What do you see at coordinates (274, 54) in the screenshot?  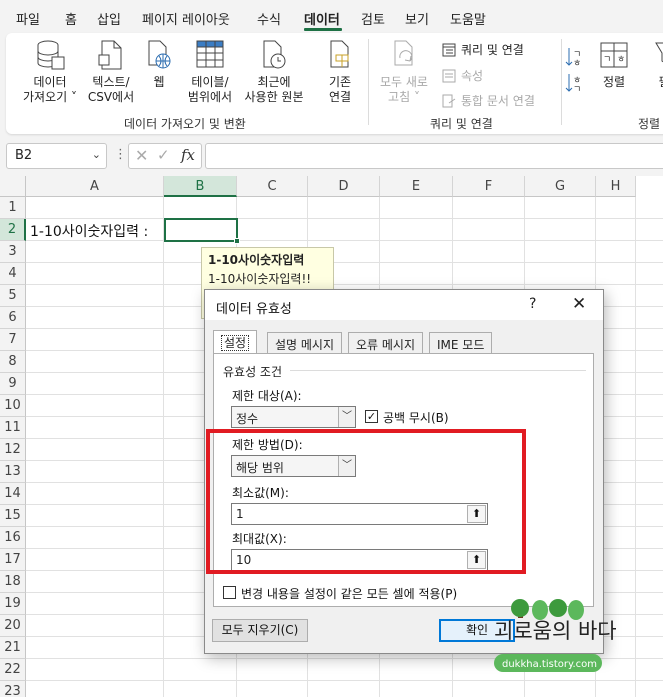 I see `recent-sources-icon` at bounding box center [274, 54].